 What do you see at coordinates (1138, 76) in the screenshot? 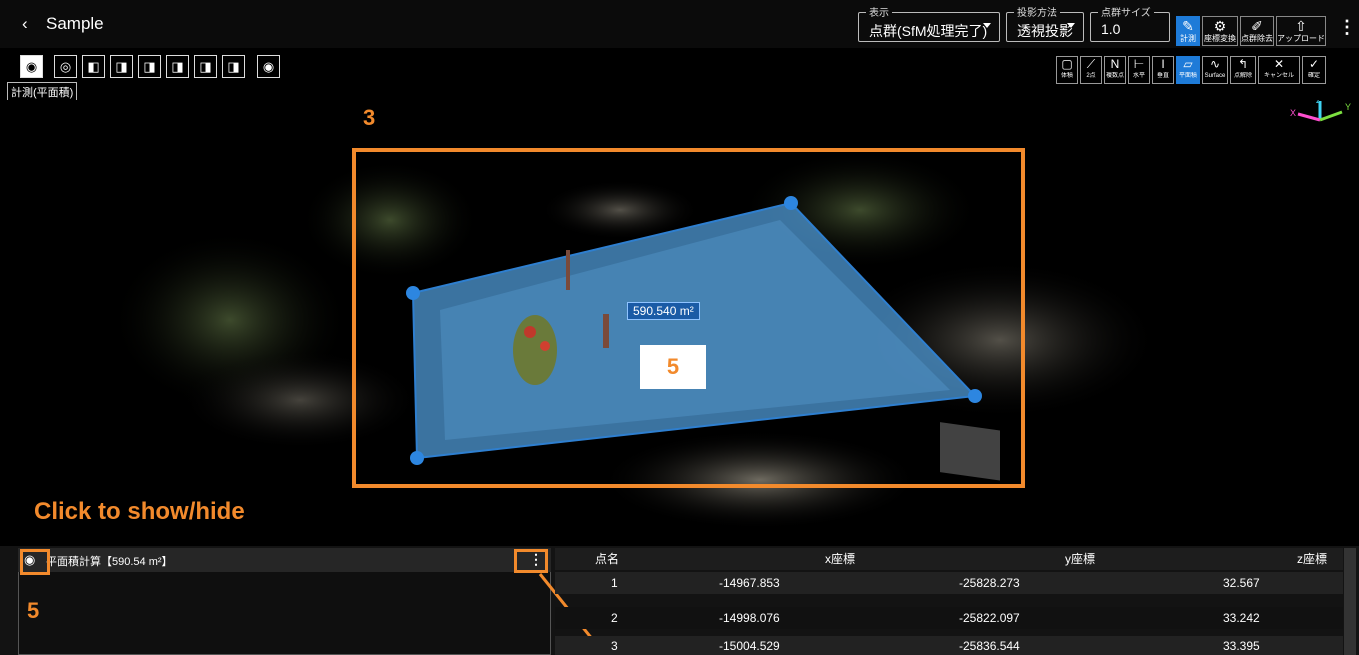
I see `measure-label: 水平` at bounding box center [1138, 76].